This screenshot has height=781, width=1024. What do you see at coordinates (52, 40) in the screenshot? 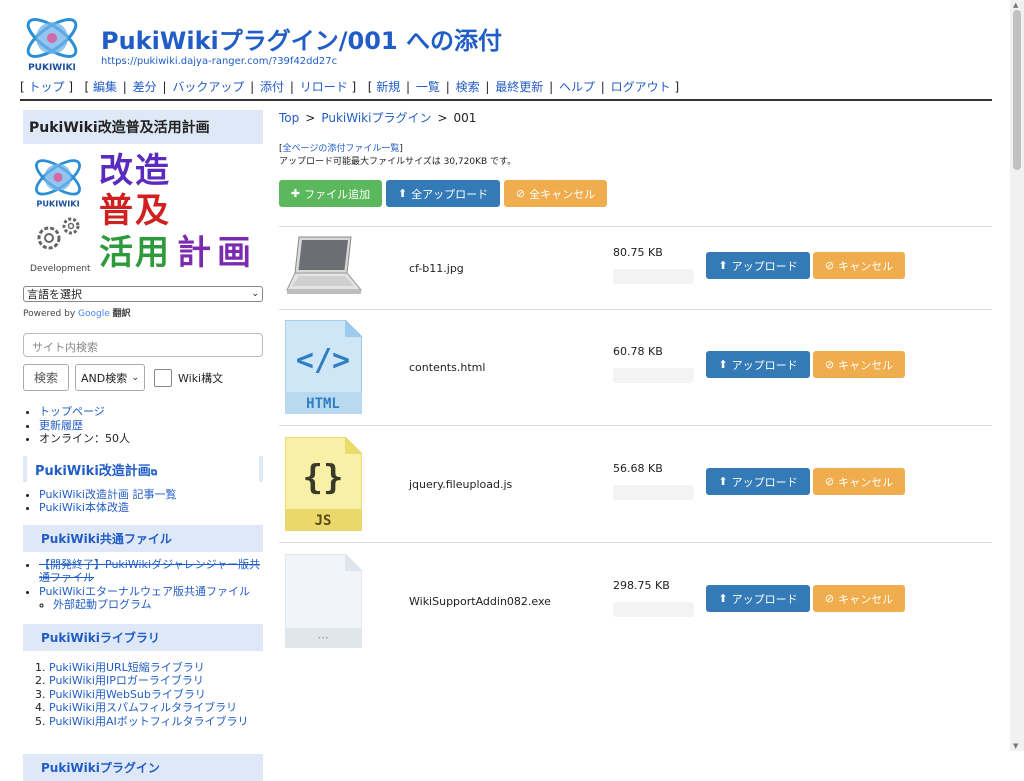
I see `pukiwiki-logo: PUKIWIKI` at bounding box center [52, 40].